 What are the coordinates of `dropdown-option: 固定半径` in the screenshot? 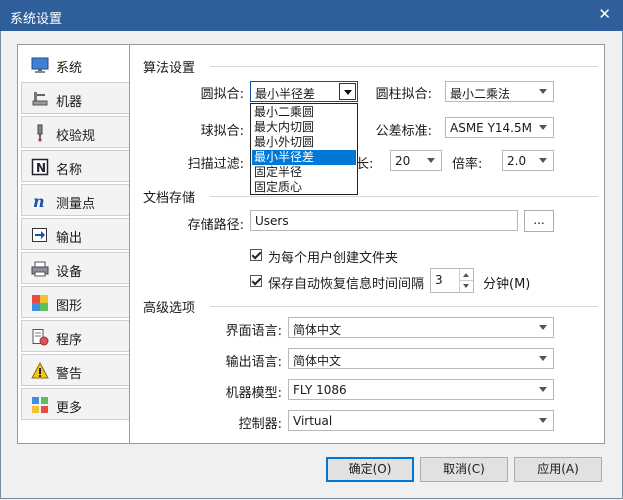 It's located at (304, 172).